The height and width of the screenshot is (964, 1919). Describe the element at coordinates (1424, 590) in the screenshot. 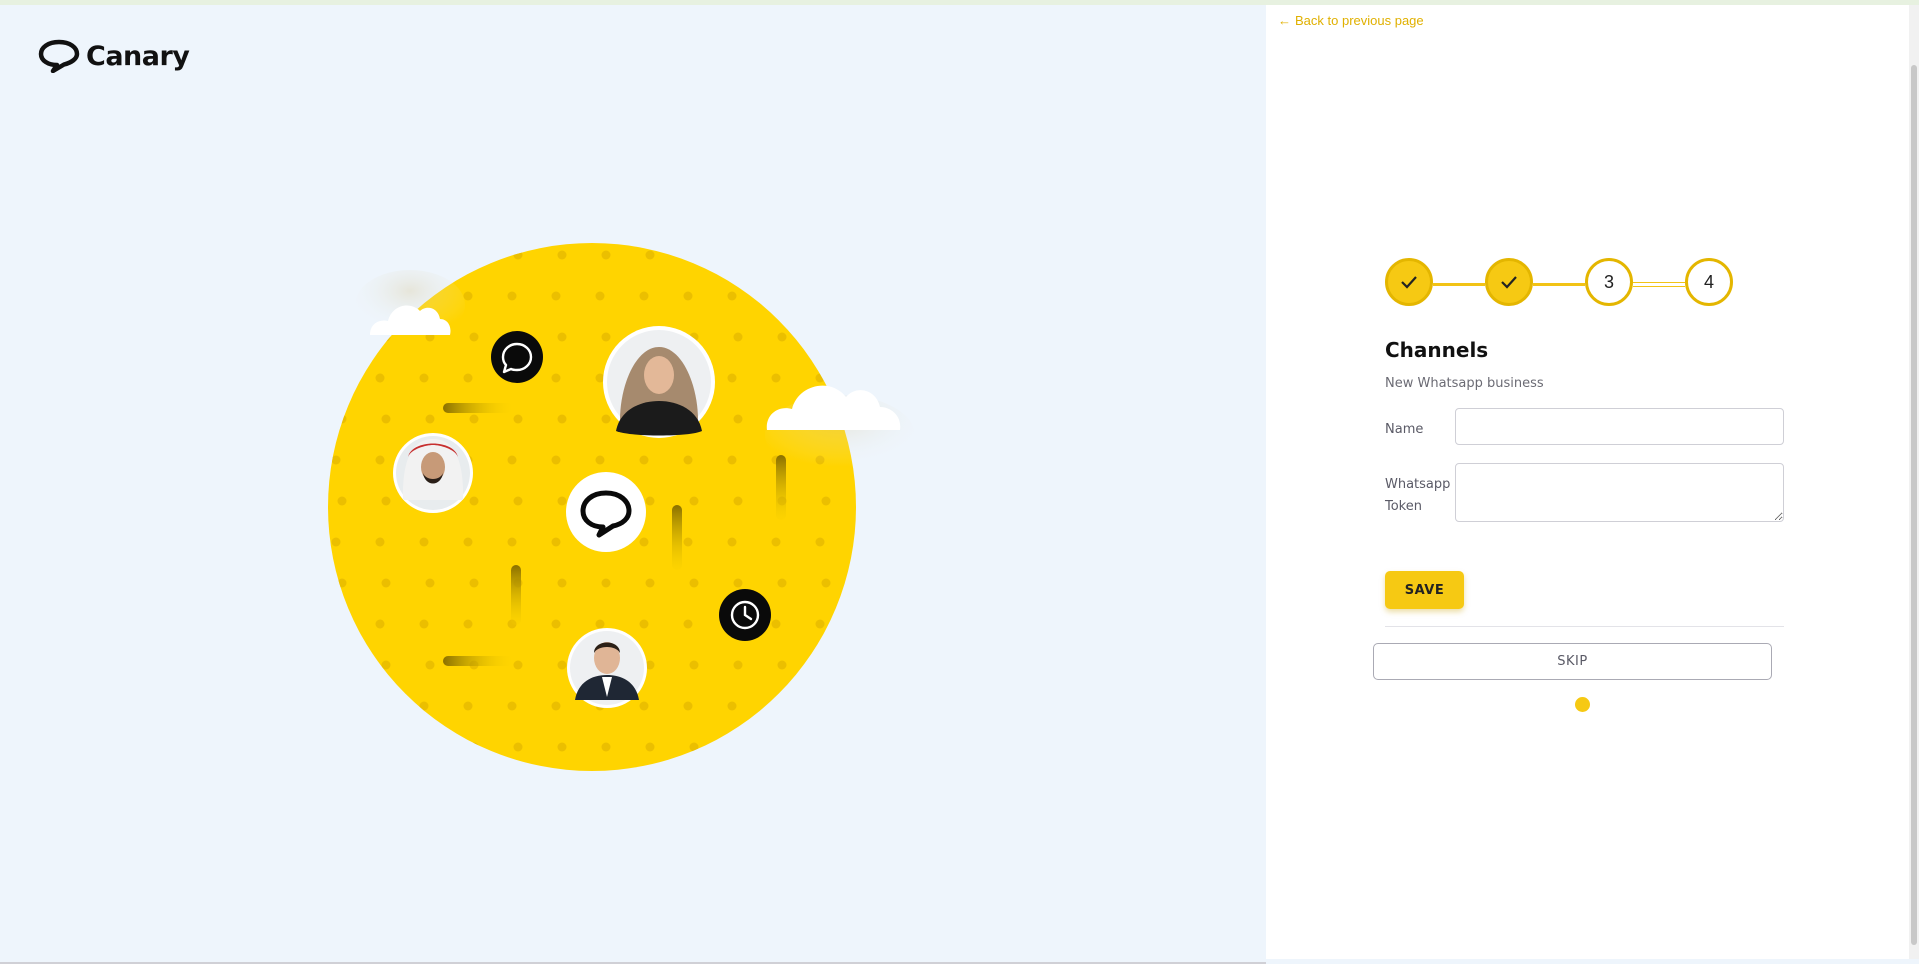

I see `save-button: SAVE` at that location.